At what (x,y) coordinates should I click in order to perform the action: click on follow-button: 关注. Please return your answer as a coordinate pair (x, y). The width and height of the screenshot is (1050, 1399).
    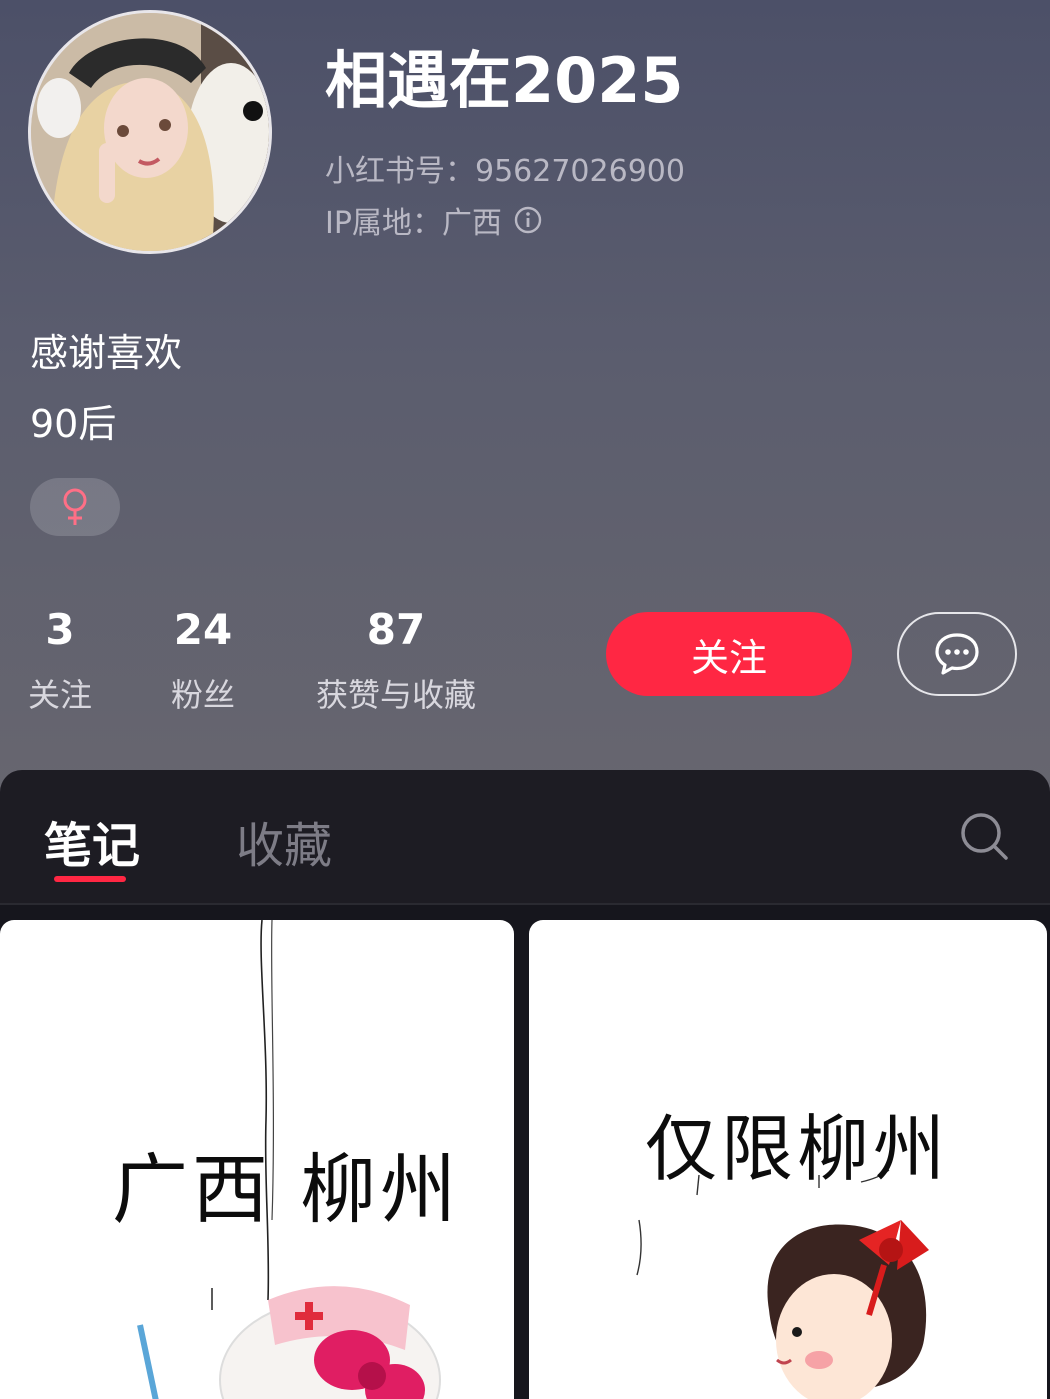
    Looking at the image, I should click on (729, 654).